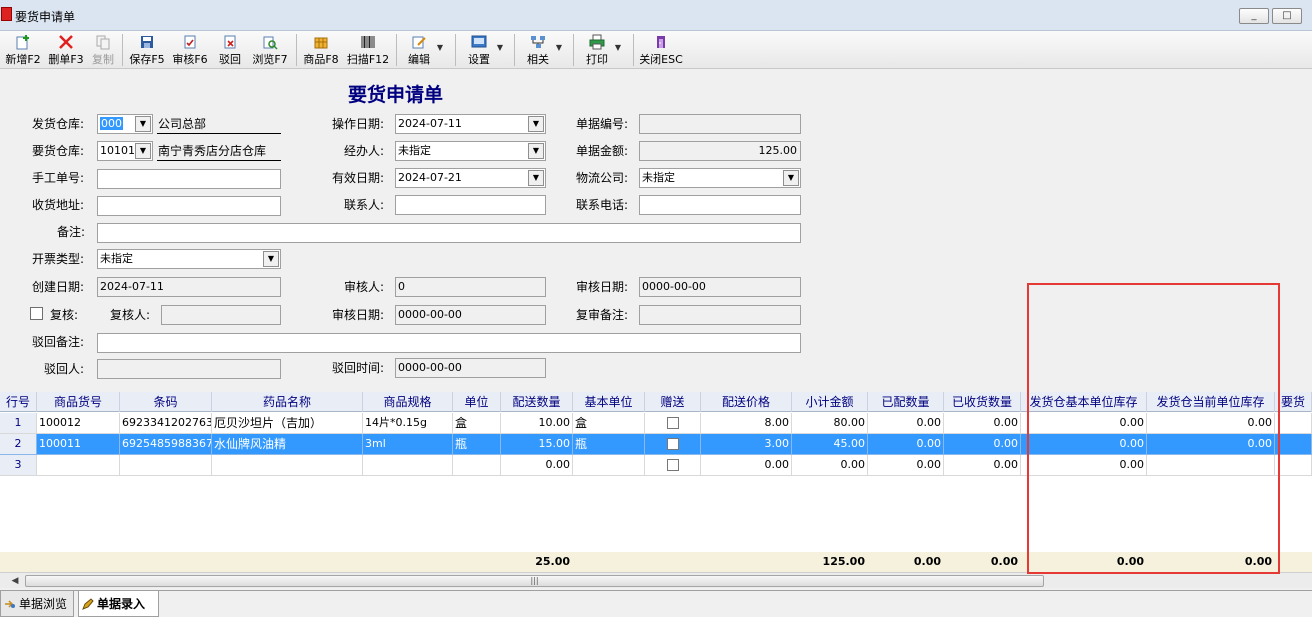  I want to click on settings-button: 设置 ▼, so click(483, 50).